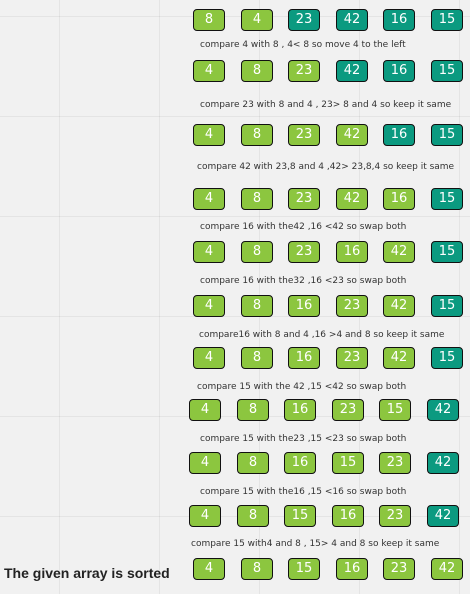  I want to click on conclusion-label: The given array is sorted, so click(87, 573).